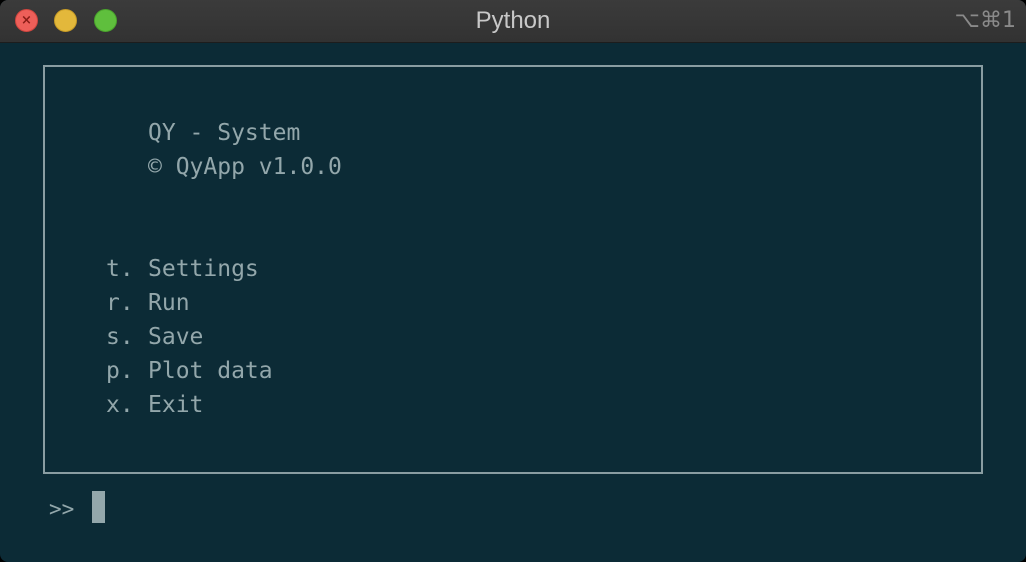 The height and width of the screenshot is (562, 1026). Describe the element at coordinates (985, 20) in the screenshot. I see `tab-shortcut: ⌥⌘1` at that location.